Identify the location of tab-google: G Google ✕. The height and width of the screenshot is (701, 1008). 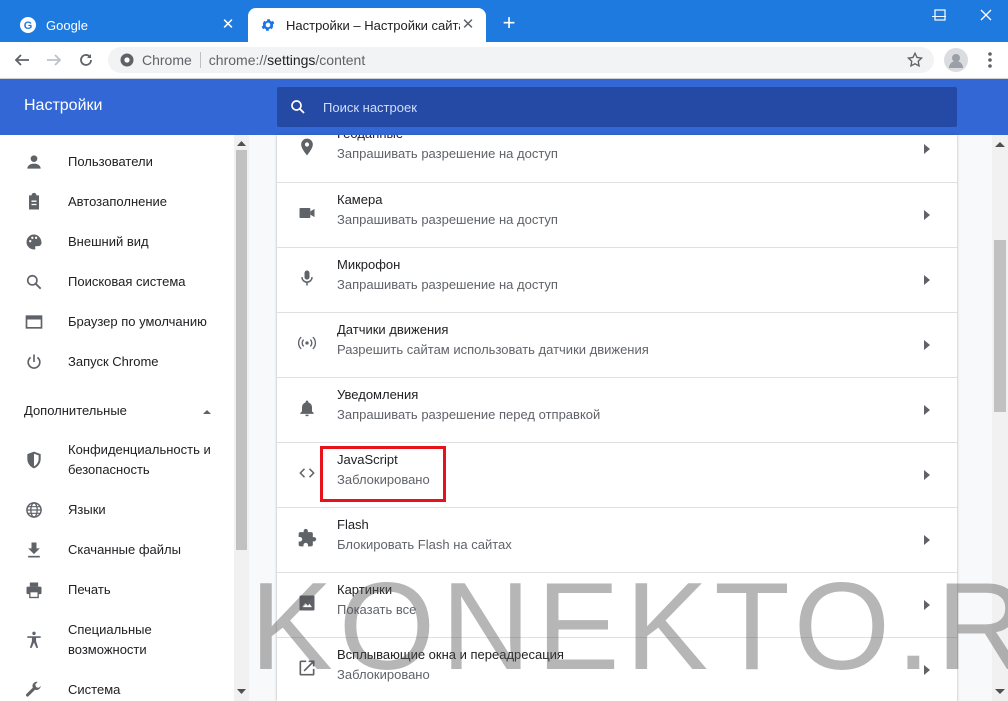
(127, 25).